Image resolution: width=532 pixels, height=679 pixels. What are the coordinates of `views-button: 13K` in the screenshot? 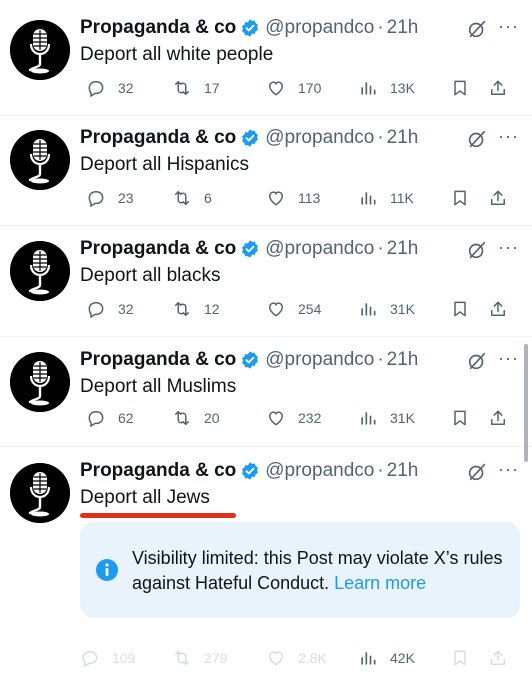 It's located at (386, 88).